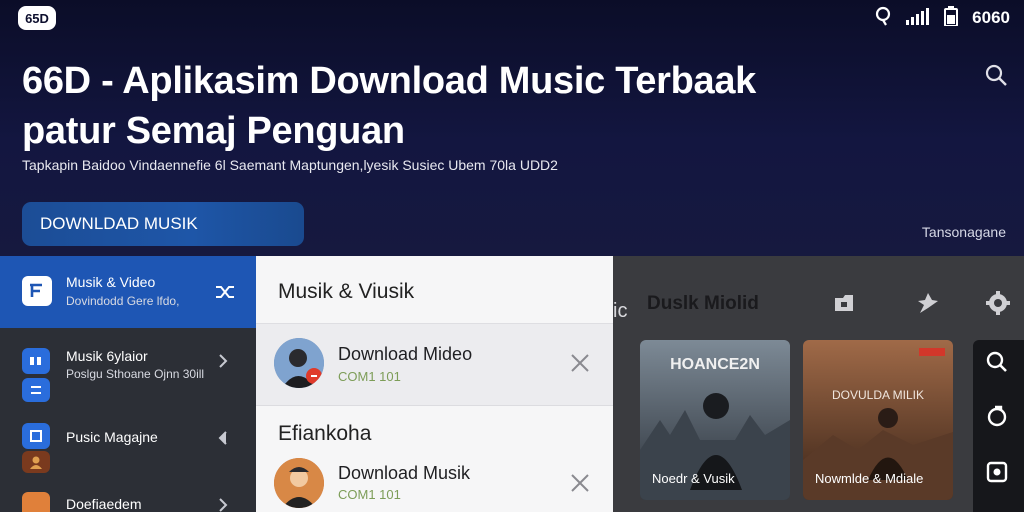 Image resolution: width=1024 pixels, height=512 pixels. Describe the element at coordinates (104, 504) in the screenshot. I see `sidebar-item-title: Doefiaedem` at that location.